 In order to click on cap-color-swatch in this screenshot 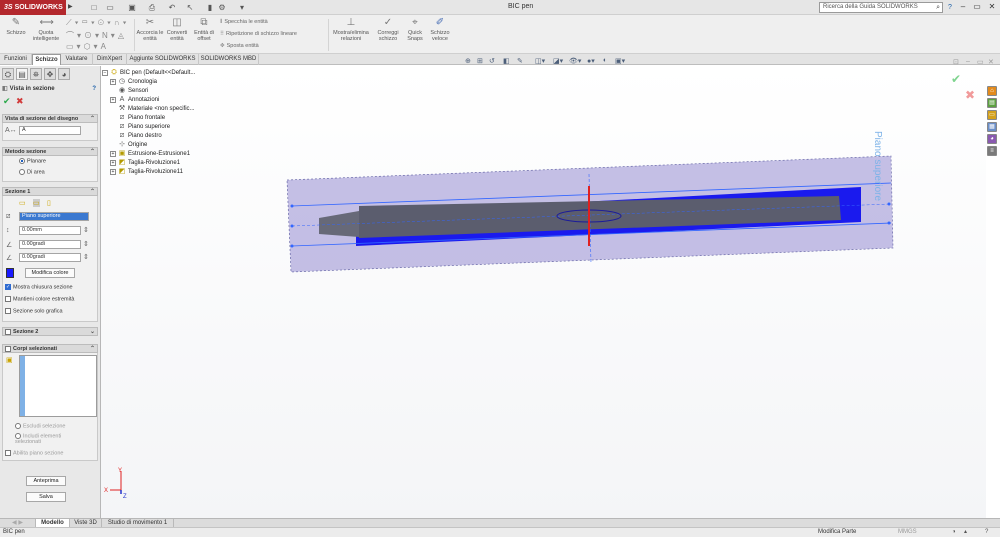, I will do `click(10, 273)`.